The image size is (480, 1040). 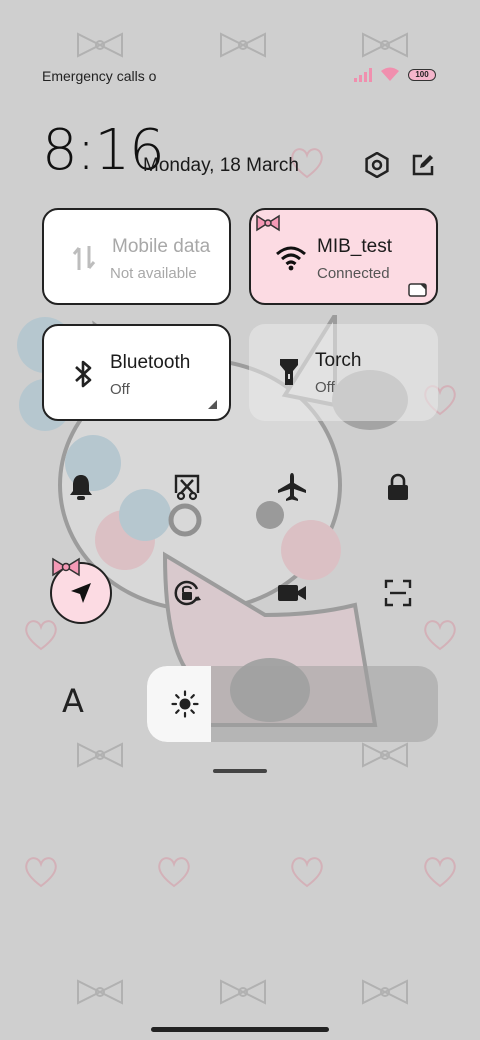 I want to click on toggle-location, so click(x=81, y=590).